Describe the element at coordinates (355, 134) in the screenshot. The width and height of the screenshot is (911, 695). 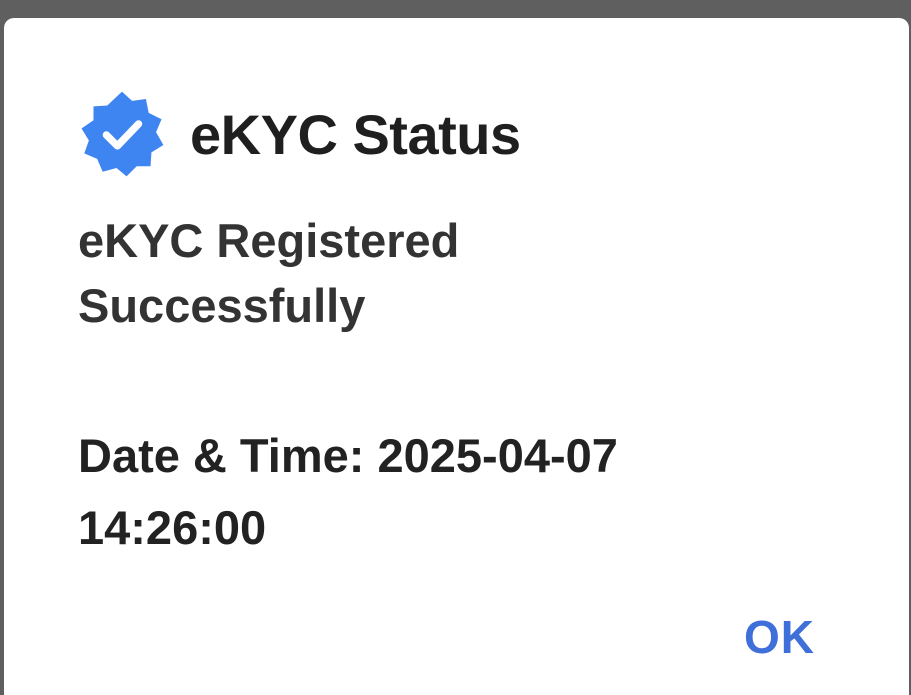
I see `dialog-title: eKYC Status` at that location.